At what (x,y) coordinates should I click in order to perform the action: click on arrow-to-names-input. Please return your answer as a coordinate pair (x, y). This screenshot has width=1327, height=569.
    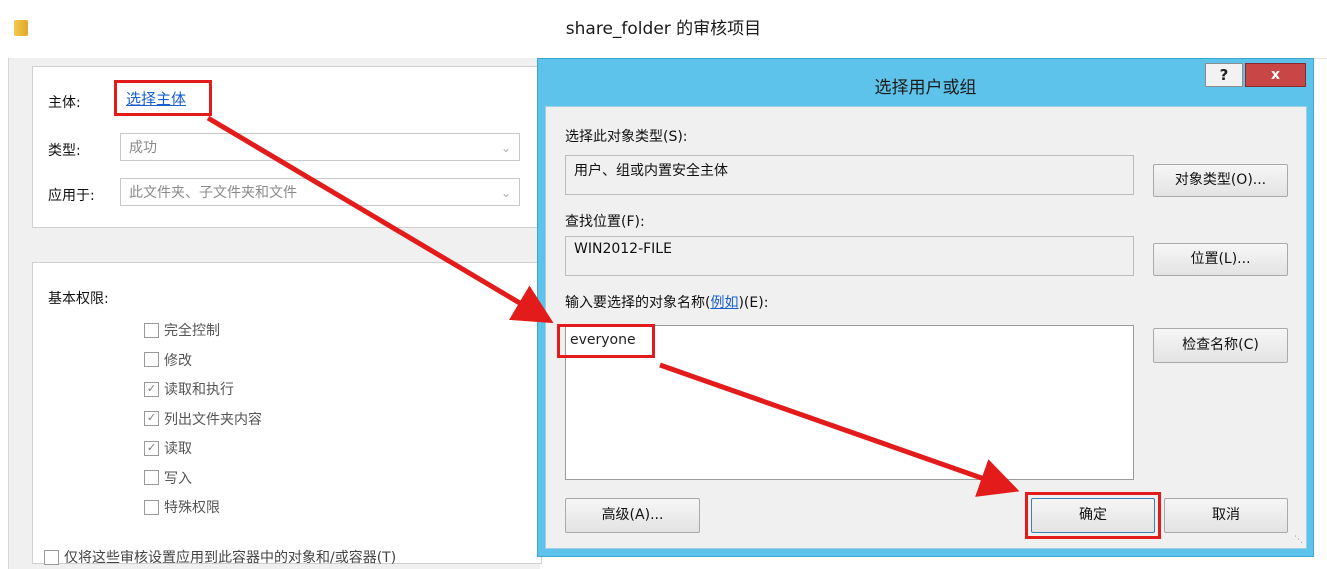
    Looking at the image, I should click on (380, 219).